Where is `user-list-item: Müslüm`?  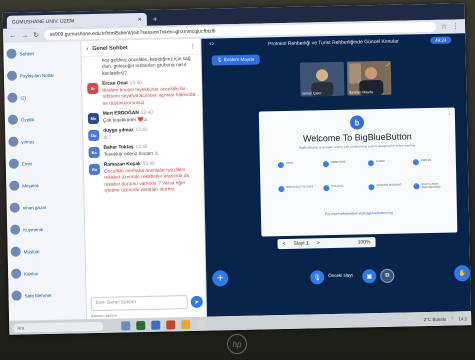
user-list-item: Müslüm is located at coordinates (45, 251).